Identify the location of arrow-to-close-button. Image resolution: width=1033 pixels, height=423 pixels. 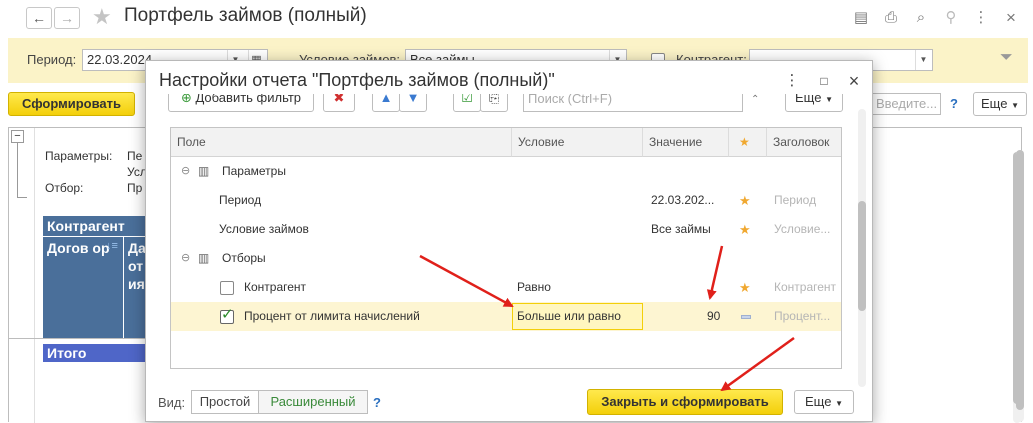
(757, 364).